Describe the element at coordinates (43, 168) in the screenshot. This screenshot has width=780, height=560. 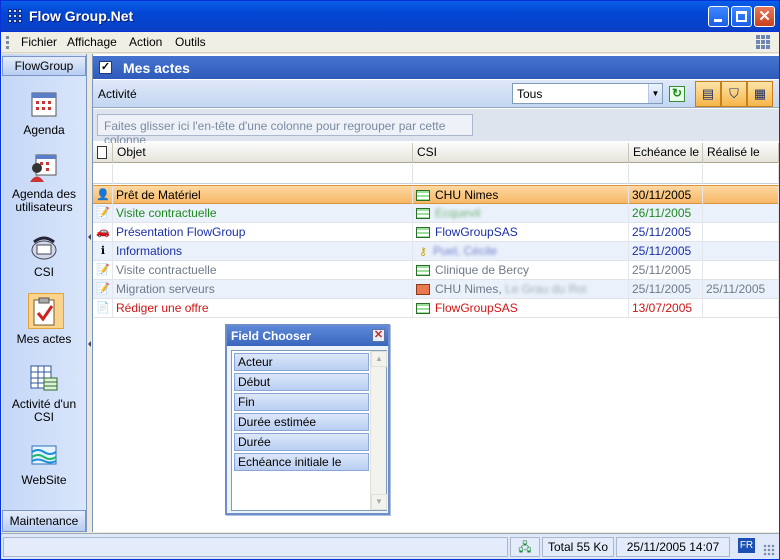
I see `users-calendar-icon` at that location.